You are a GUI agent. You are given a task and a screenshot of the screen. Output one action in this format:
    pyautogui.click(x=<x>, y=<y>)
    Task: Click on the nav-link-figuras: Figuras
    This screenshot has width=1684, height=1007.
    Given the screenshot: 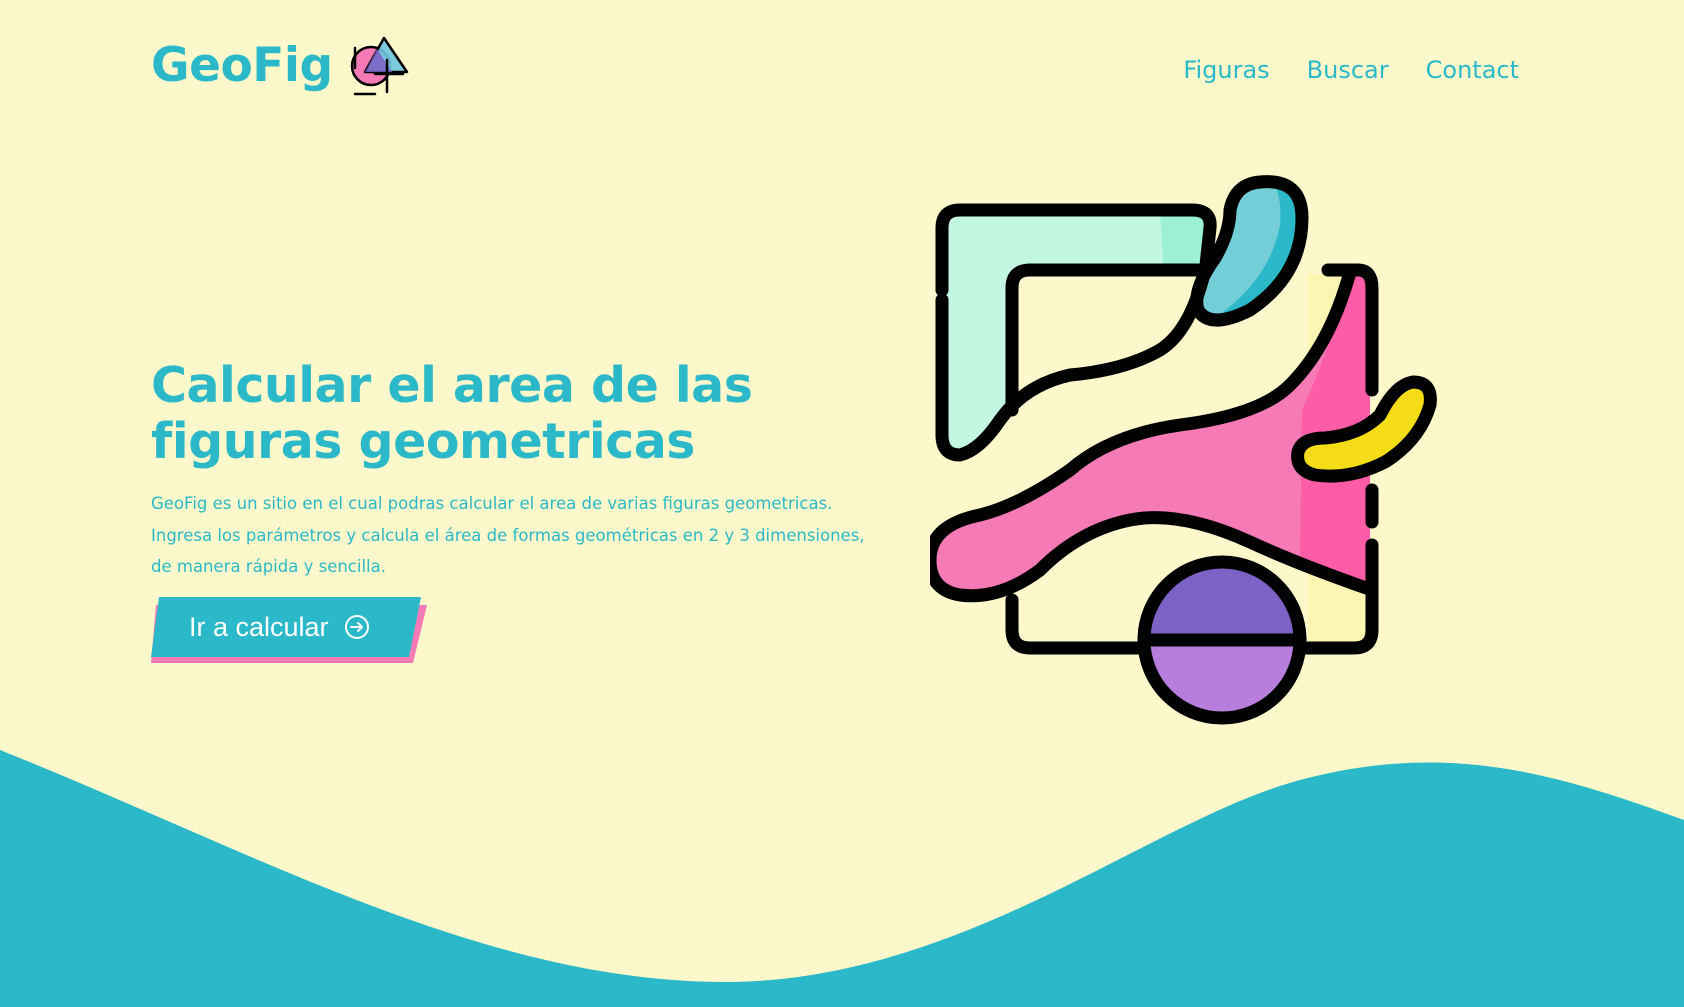 What is the action you would take?
    pyautogui.click(x=1226, y=70)
    